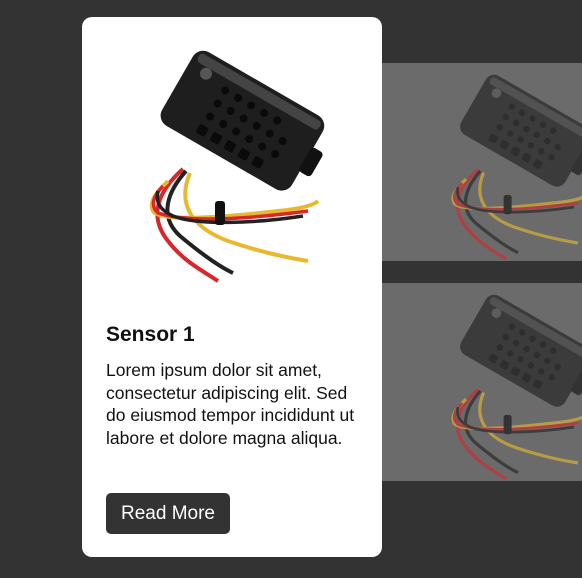  I want to click on card-title: Sensor 1, so click(150, 334).